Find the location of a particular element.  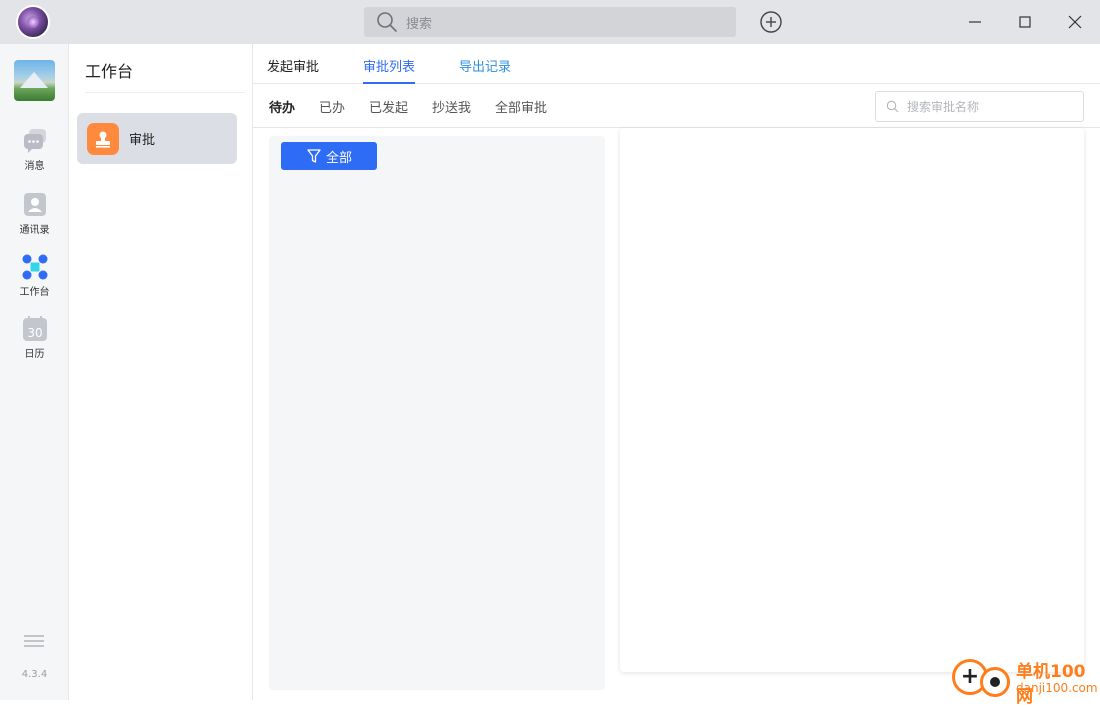

watermark-logo-icon is located at coordinates (995, 682).